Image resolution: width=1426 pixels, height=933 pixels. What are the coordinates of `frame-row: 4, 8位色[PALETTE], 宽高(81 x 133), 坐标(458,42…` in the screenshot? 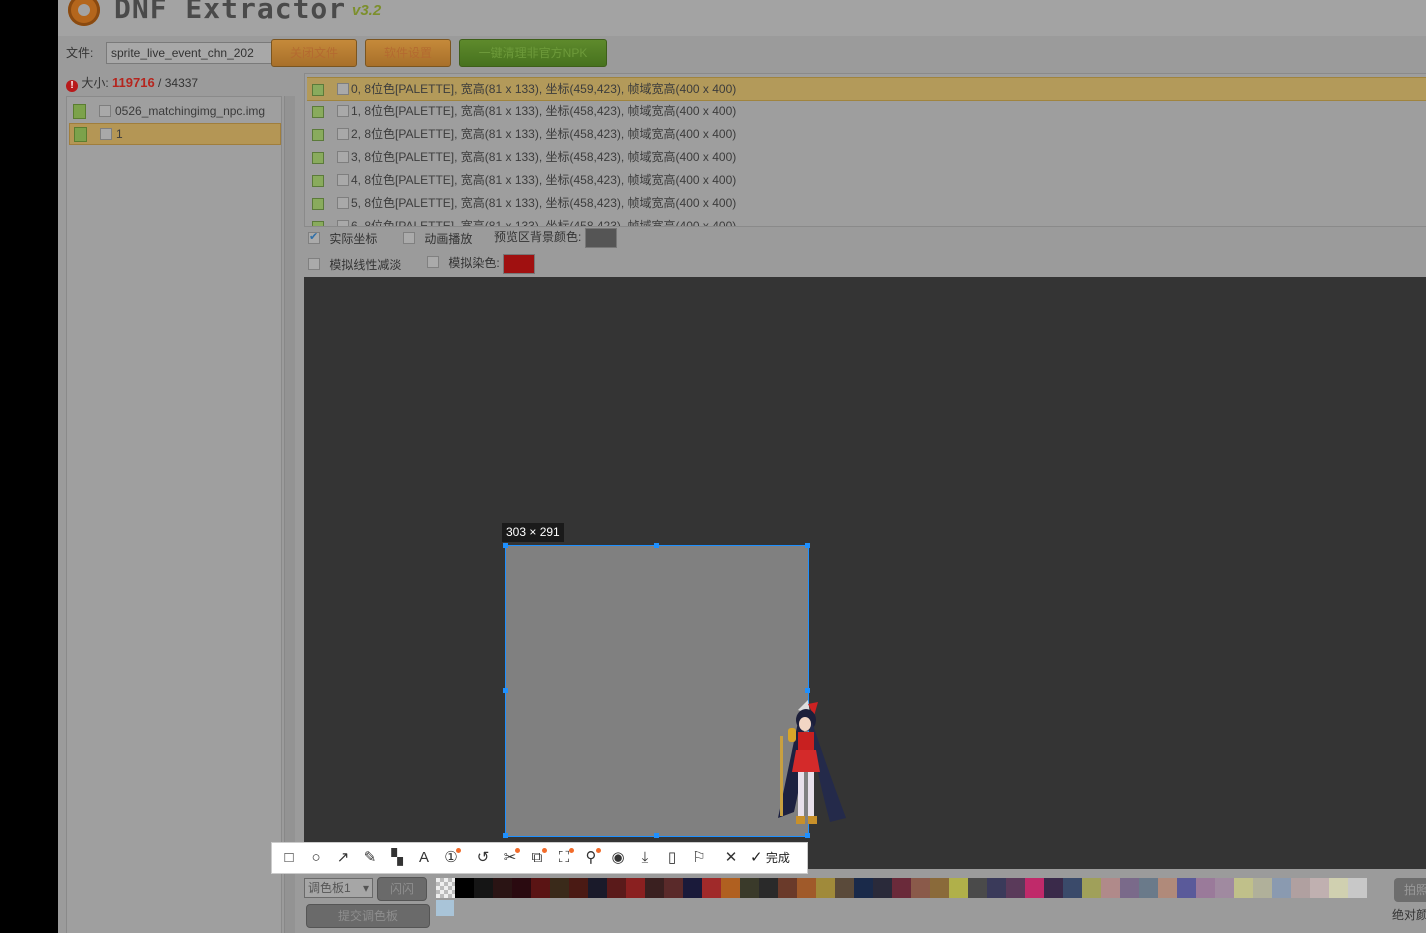 It's located at (866, 180).